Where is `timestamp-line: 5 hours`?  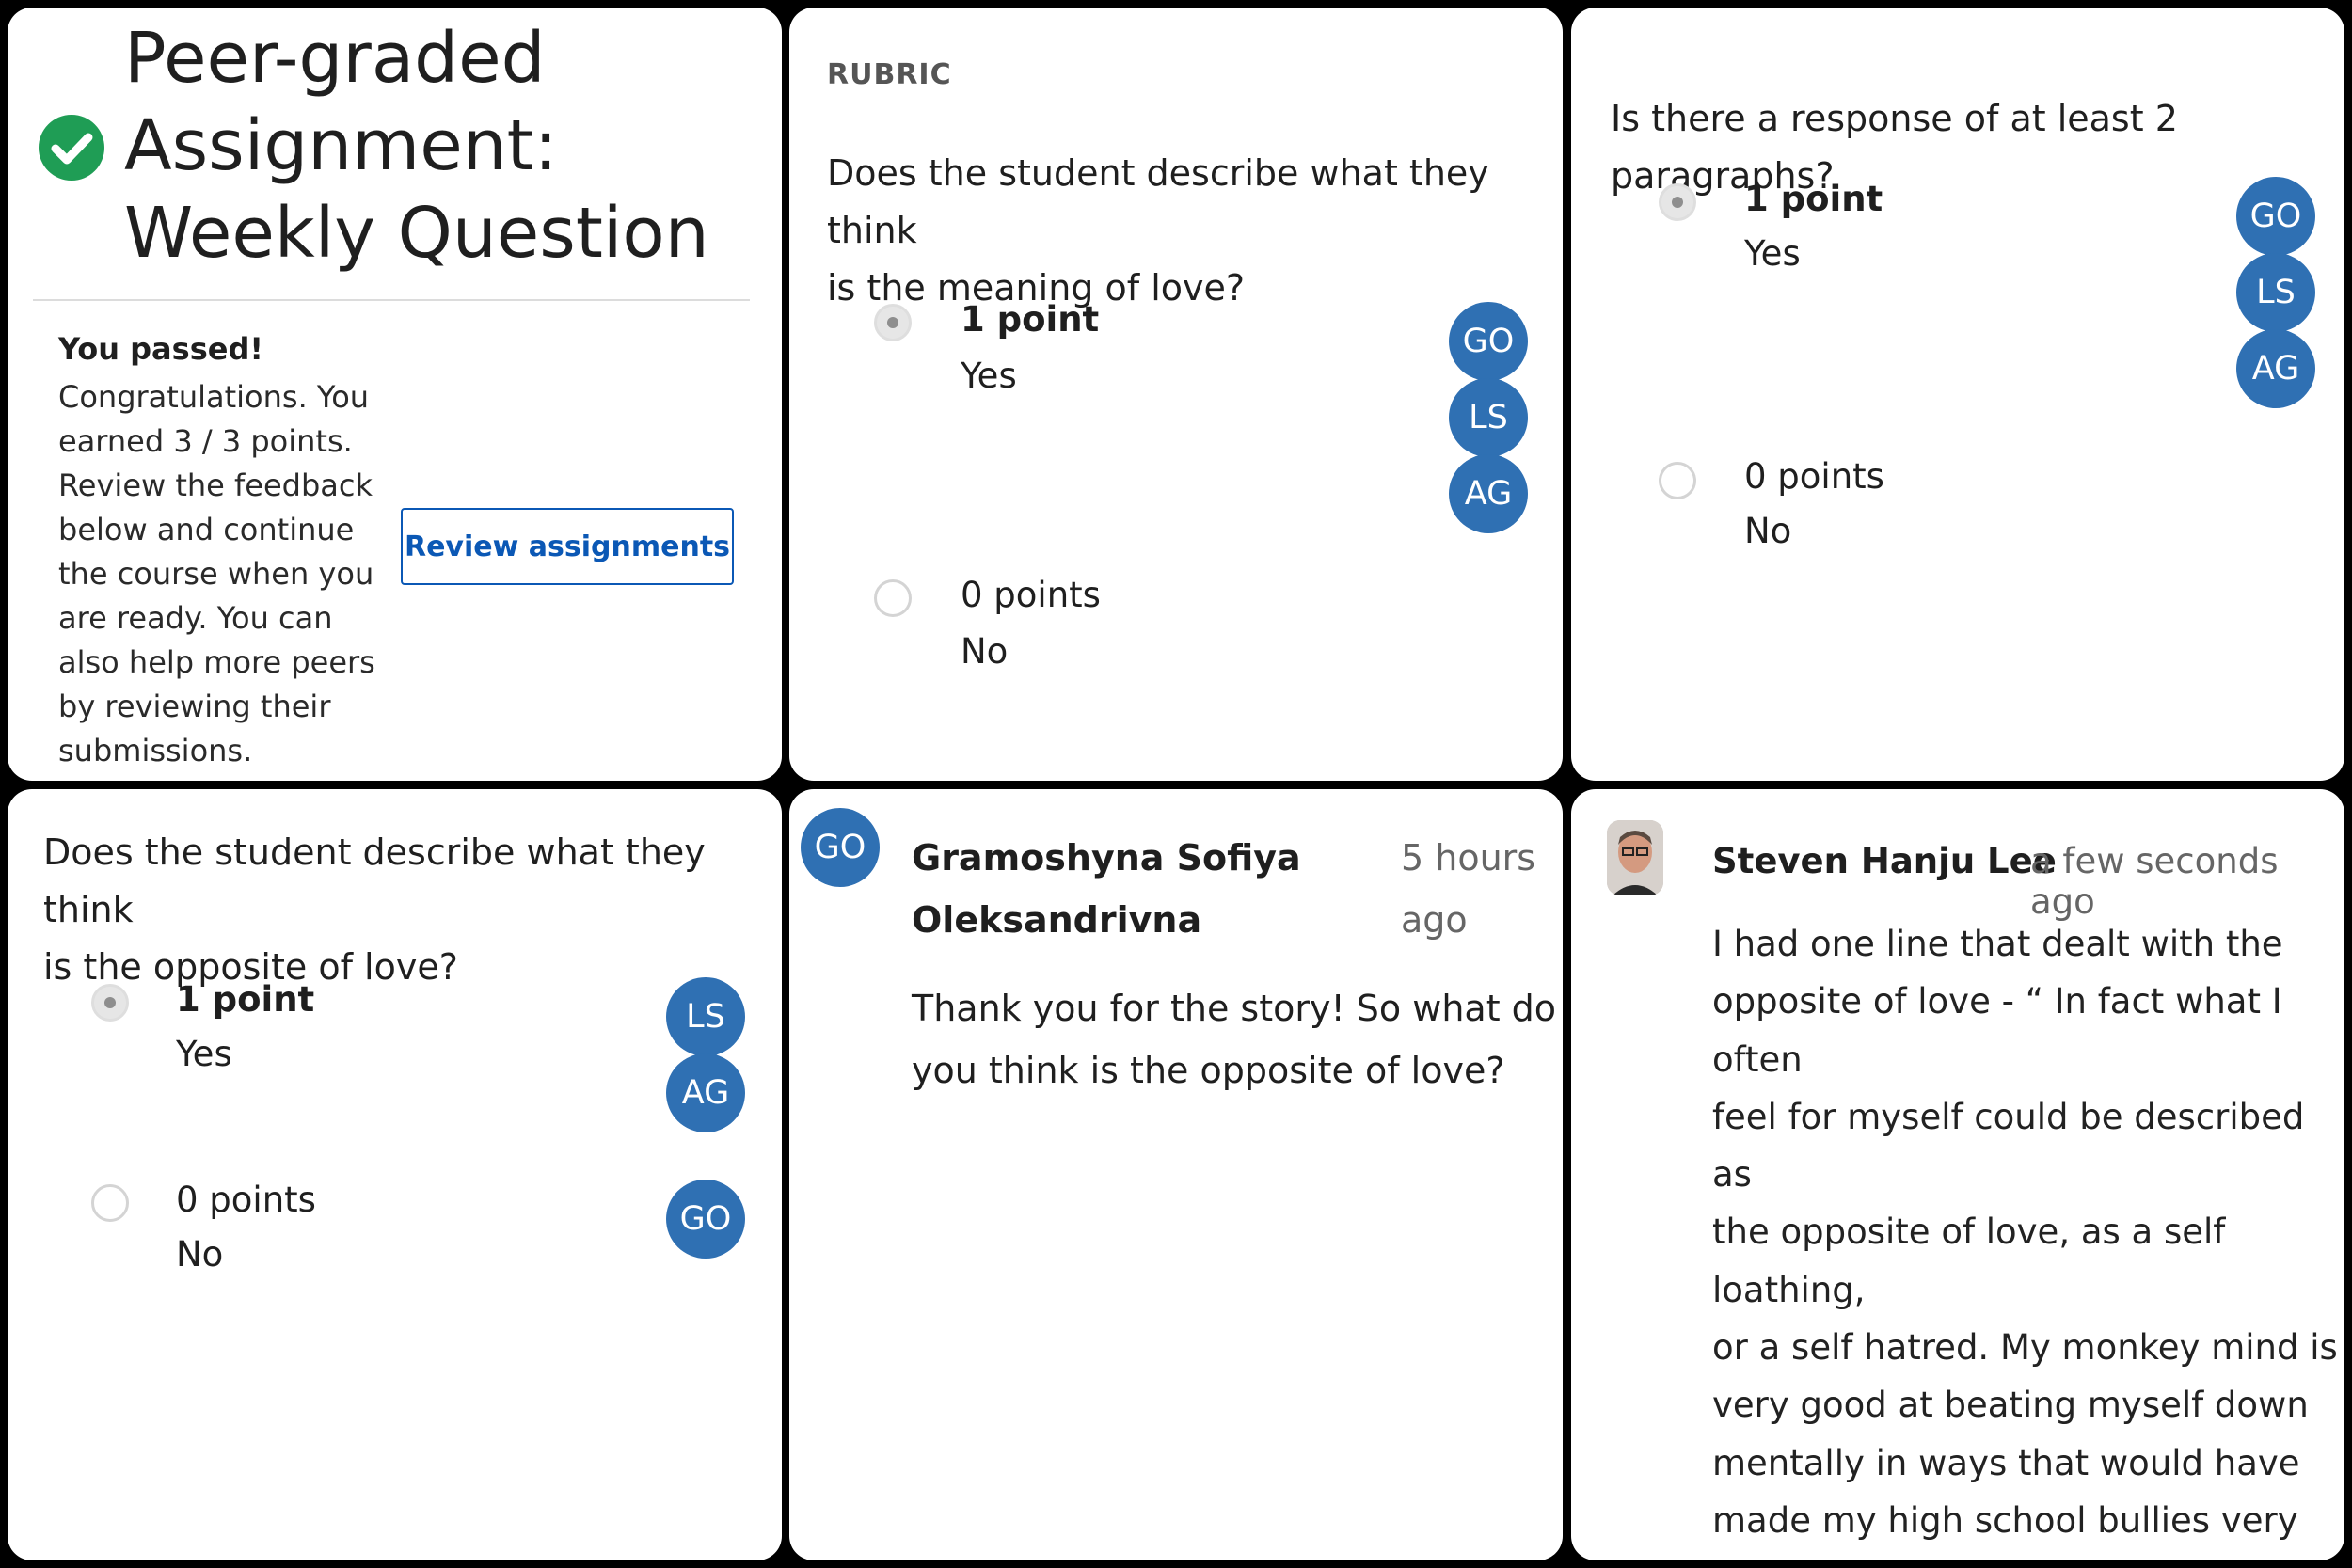 timestamp-line: 5 hours is located at coordinates (1468, 858).